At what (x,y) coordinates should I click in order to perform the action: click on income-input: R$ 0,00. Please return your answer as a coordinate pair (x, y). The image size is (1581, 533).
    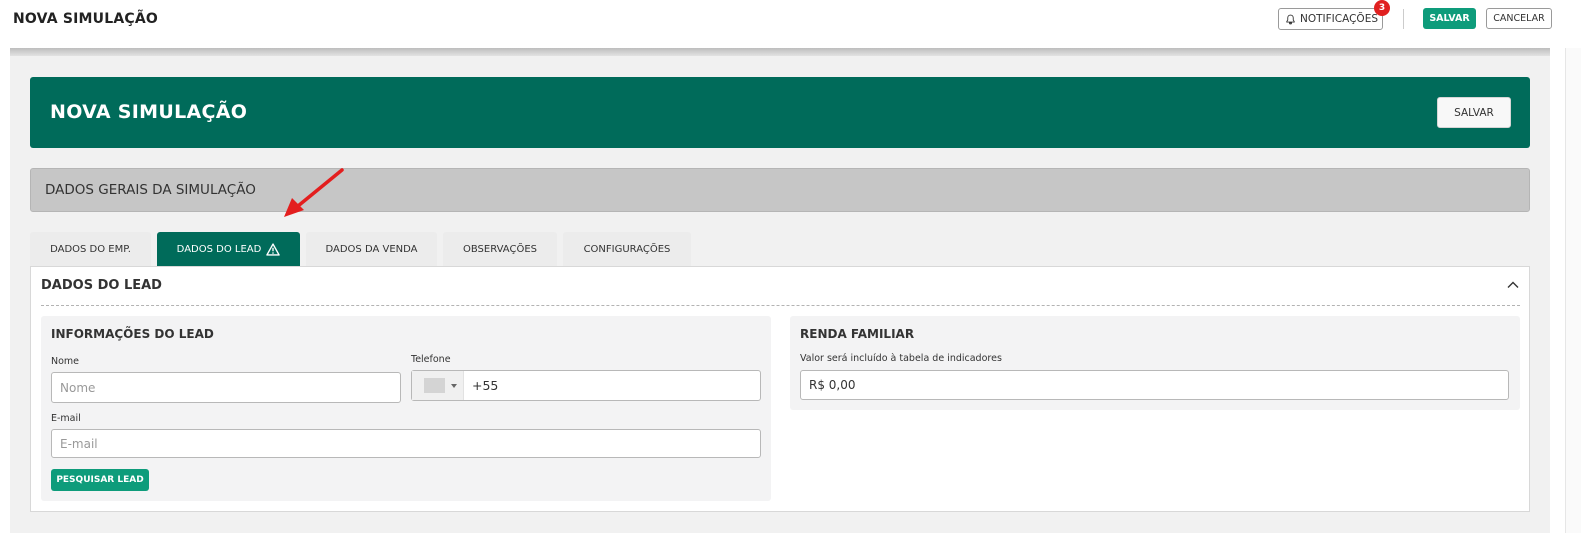
    Looking at the image, I should click on (1154, 385).